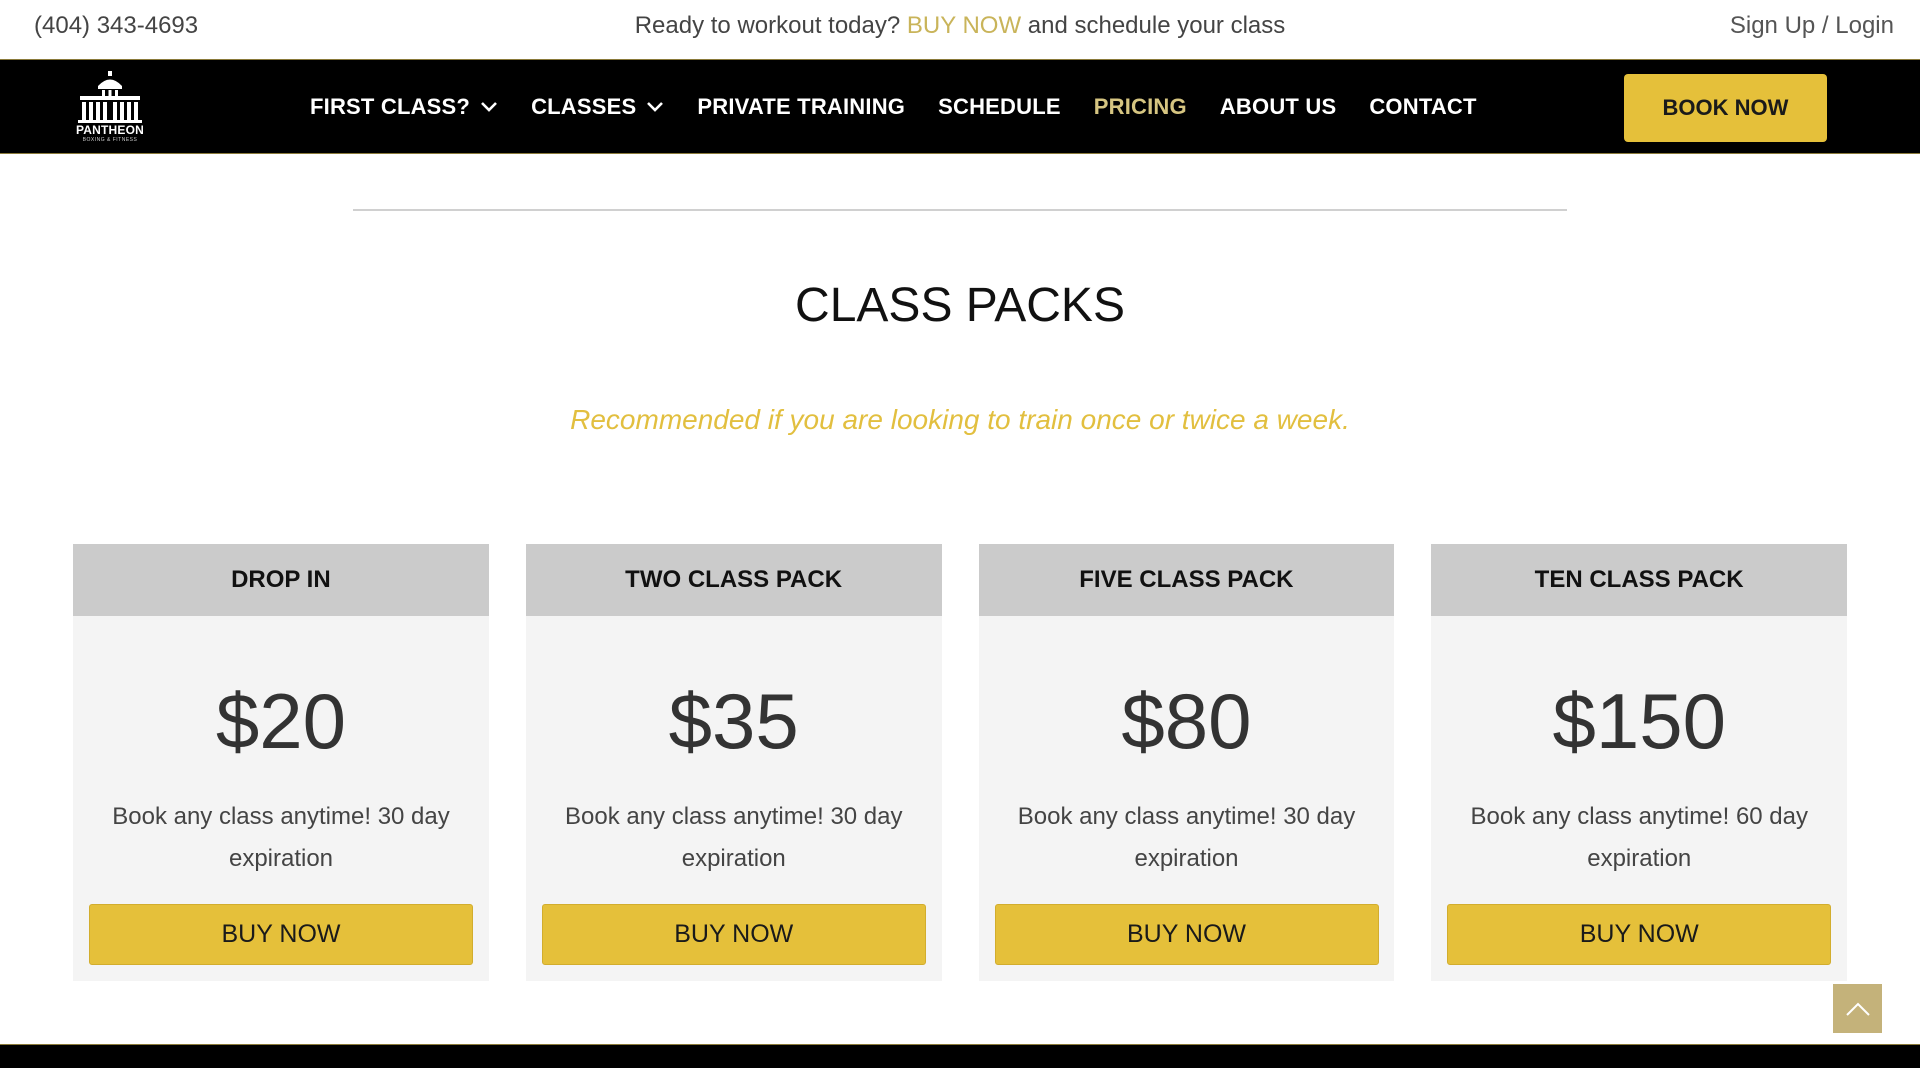  Describe the element at coordinates (110, 140) in the screenshot. I see `logo-tagline: BOXING & FITNESS` at that location.